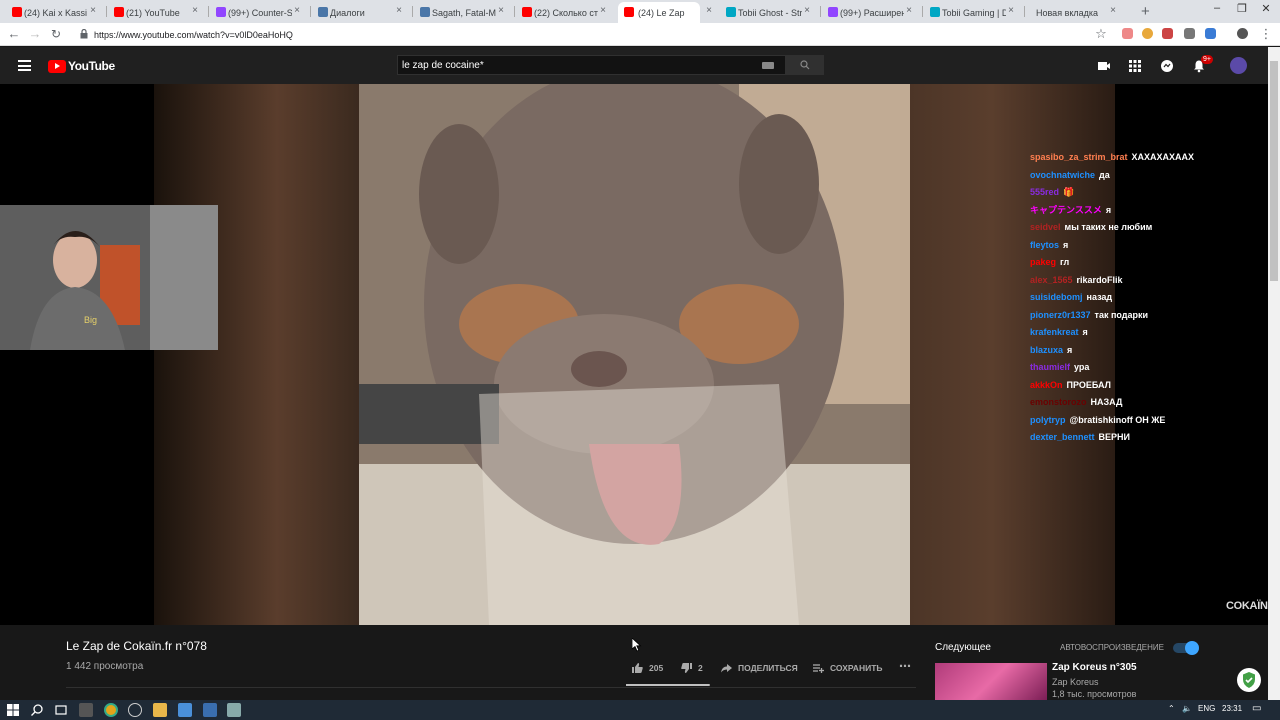 The width and height of the screenshot is (1280, 720). What do you see at coordinates (1048, 419) in the screenshot?
I see `chat-username: polytryp` at bounding box center [1048, 419].